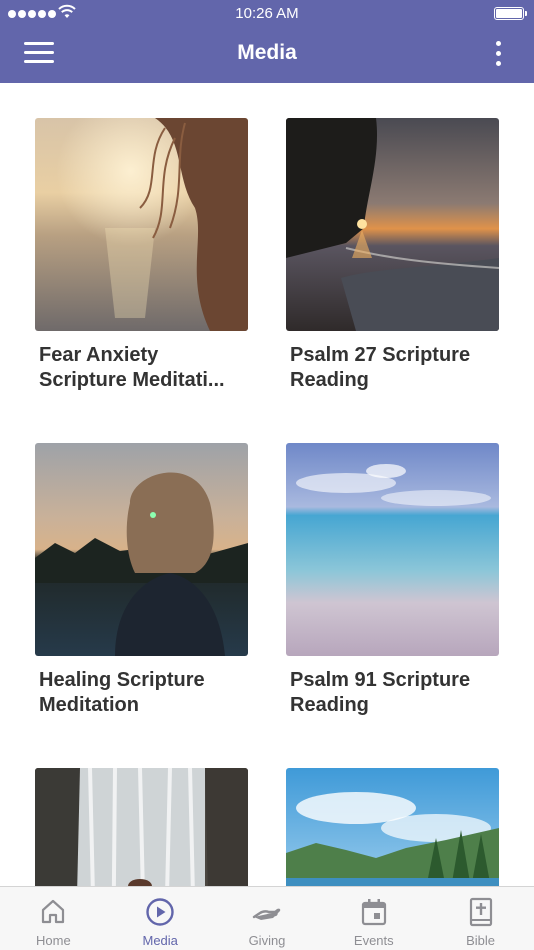  I want to click on hamburger-menu-icon, so click(40, 55).